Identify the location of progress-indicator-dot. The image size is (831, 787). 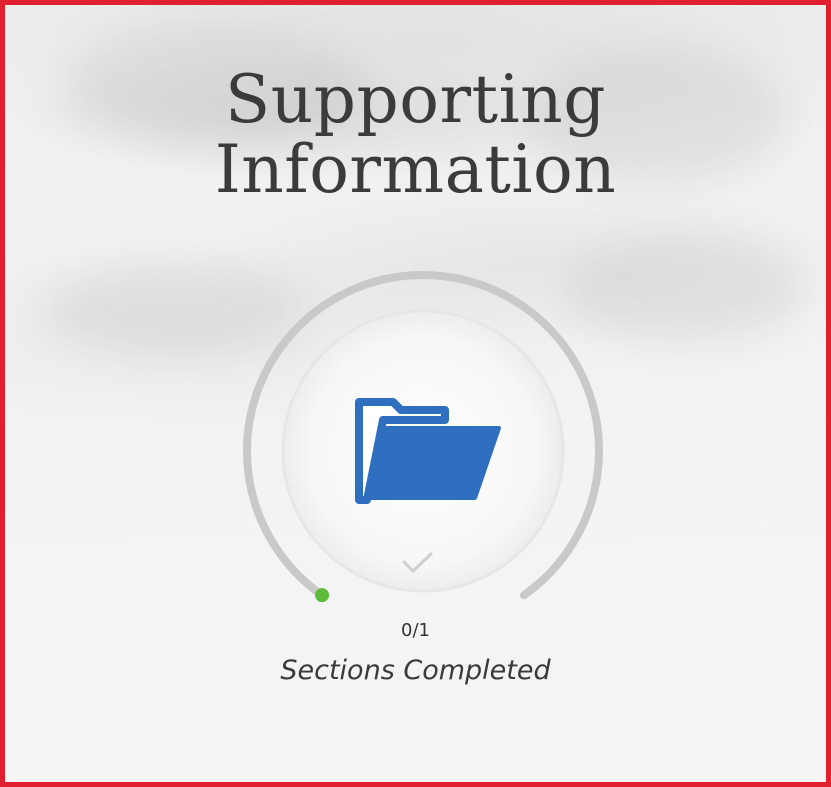
(322, 595).